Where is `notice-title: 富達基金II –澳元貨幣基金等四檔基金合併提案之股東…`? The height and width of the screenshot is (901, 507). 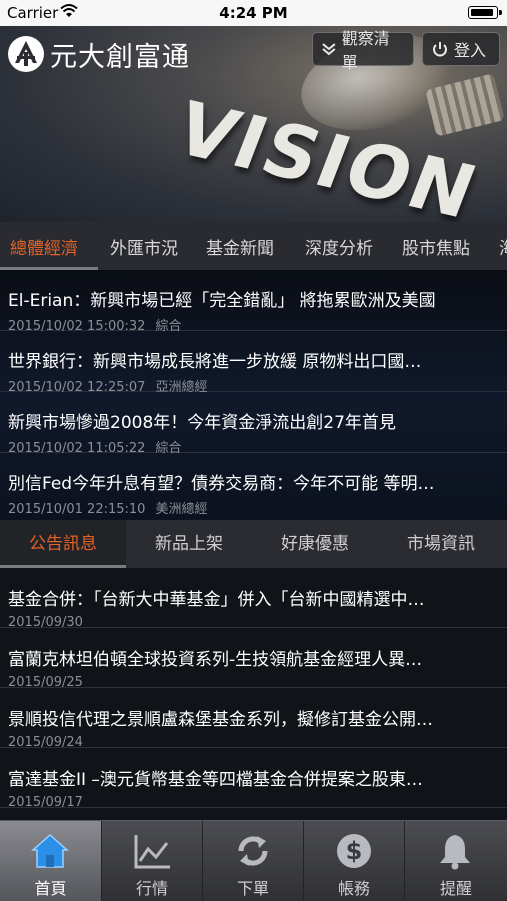
notice-title: 富達基金II –澳元貨幣基金等四檔基金合併提案之股東… is located at coordinates (215, 780).